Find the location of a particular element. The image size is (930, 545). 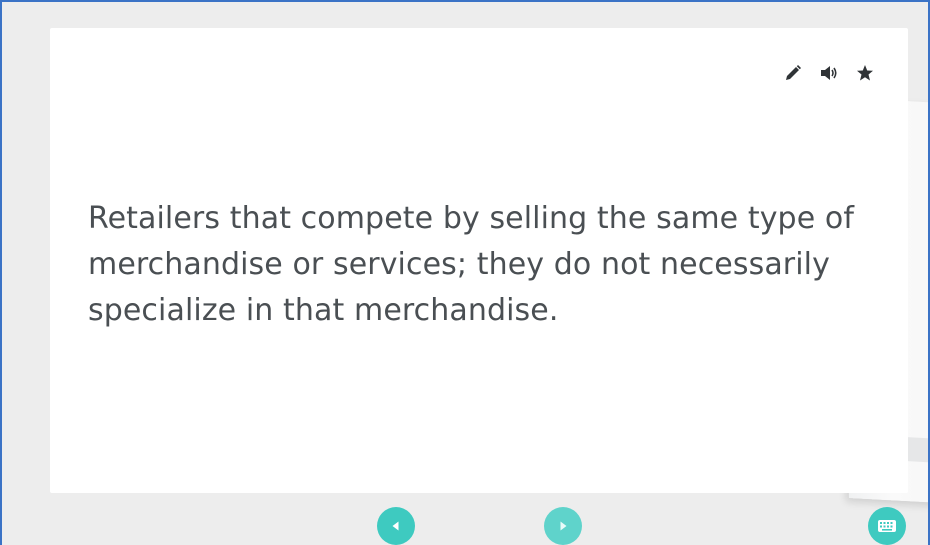

star-button is located at coordinates (865, 73).